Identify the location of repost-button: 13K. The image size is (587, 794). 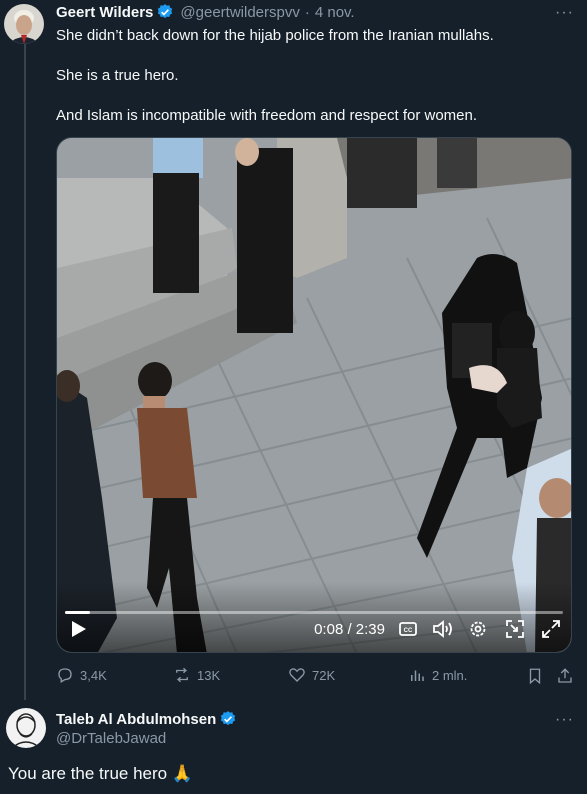
(196, 675).